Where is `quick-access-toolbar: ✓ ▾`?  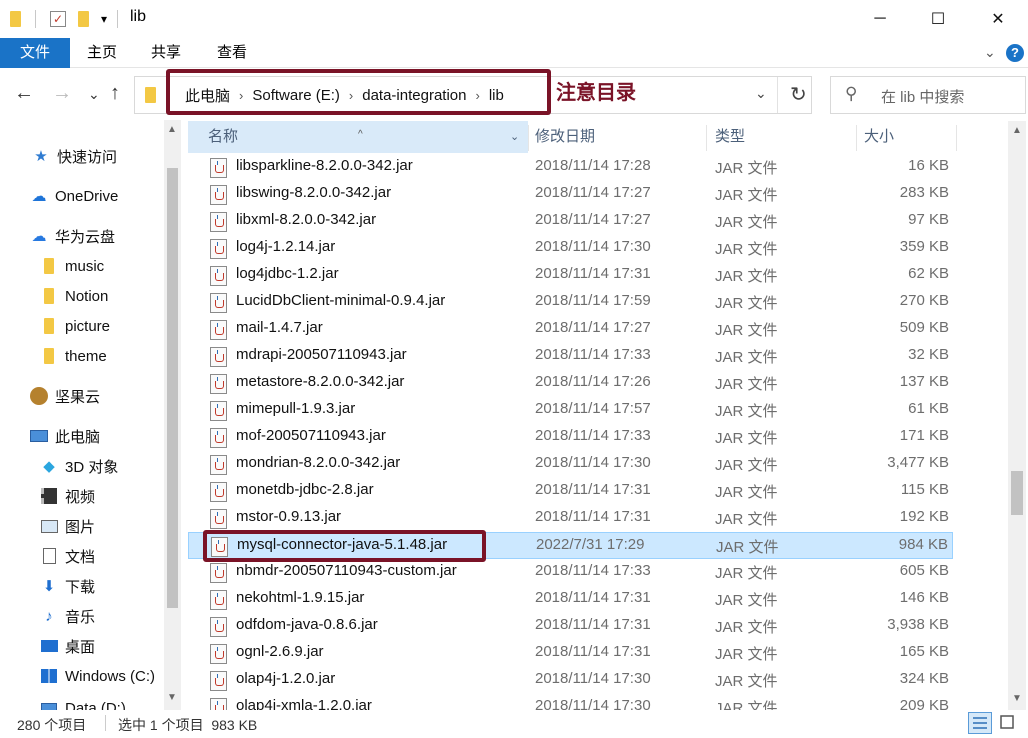
quick-access-toolbar: ✓ ▾ is located at coordinates (64, 19).